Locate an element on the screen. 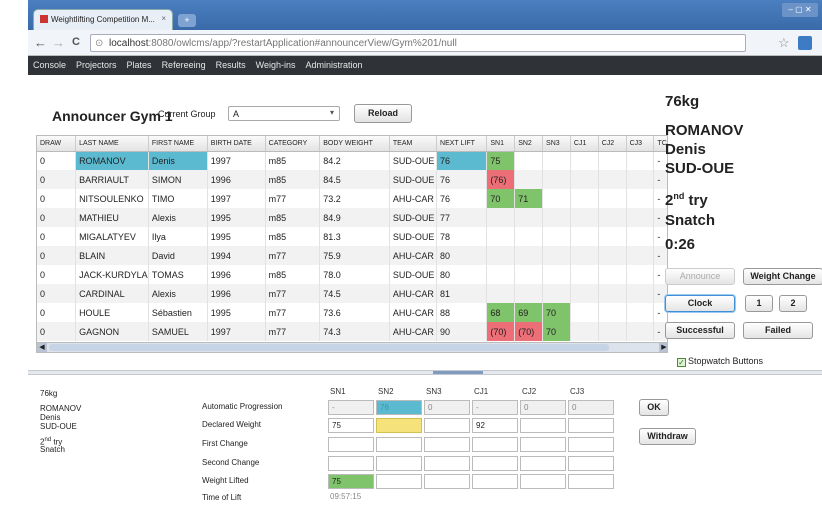 The width and height of the screenshot is (822, 523). cell-sn2: (70) is located at coordinates (529, 331).